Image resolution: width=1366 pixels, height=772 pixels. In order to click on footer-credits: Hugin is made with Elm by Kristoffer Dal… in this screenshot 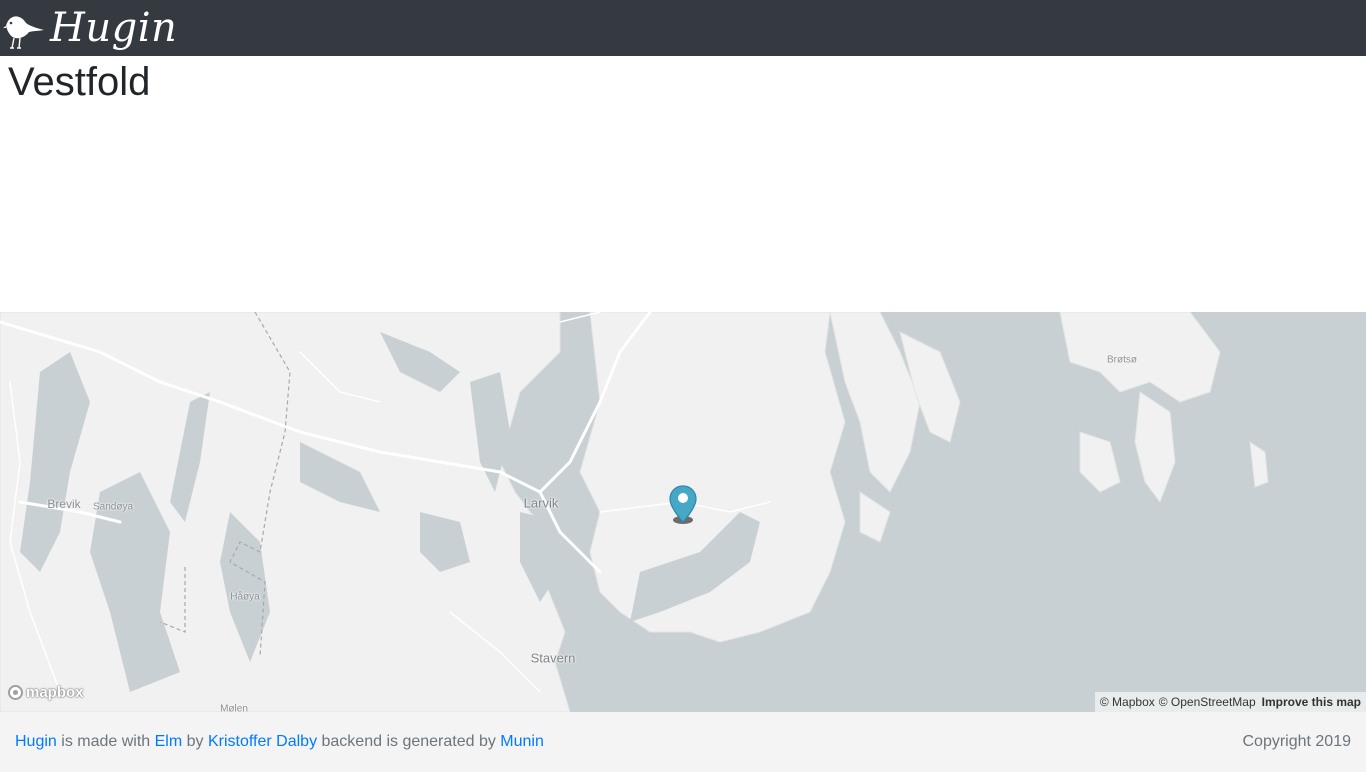, I will do `click(279, 742)`.